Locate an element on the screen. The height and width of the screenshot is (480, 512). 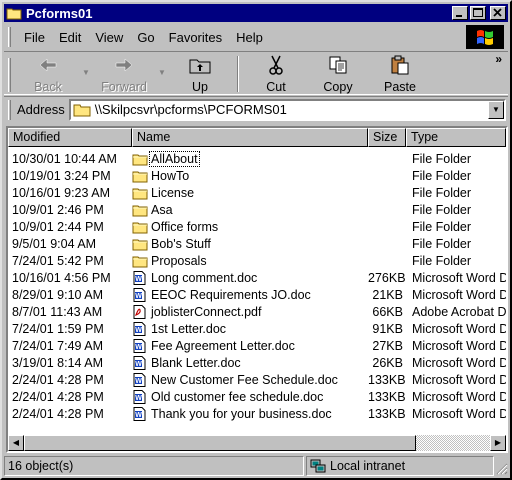
file-modified: 10/9/01 2:44 PM is located at coordinates (58, 226).